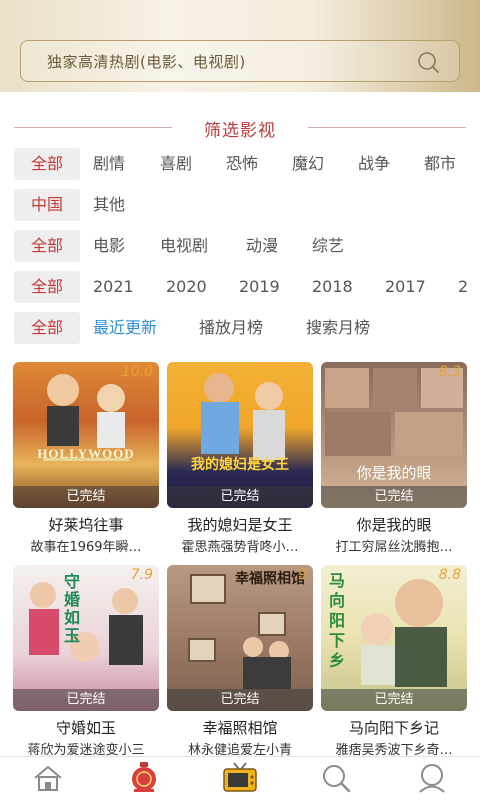  Describe the element at coordinates (109, 246) in the screenshot. I see `filter-chip: 电影` at that location.